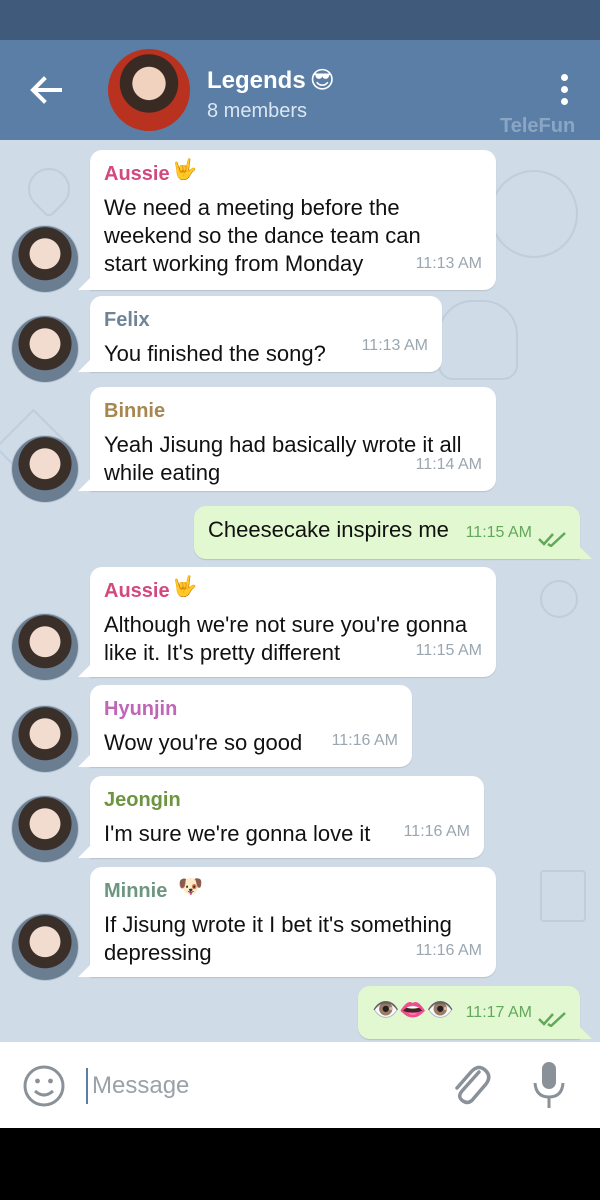 Image resolution: width=600 pixels, height=1200 pixels. I want to click on message-text: You finished the song?, so click(215, 353).